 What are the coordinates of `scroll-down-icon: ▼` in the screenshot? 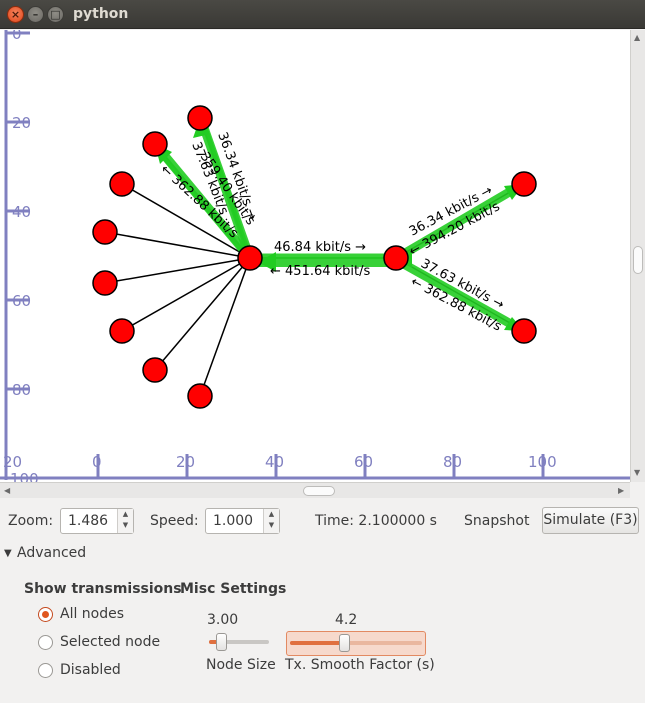 It's located at (637, 472).